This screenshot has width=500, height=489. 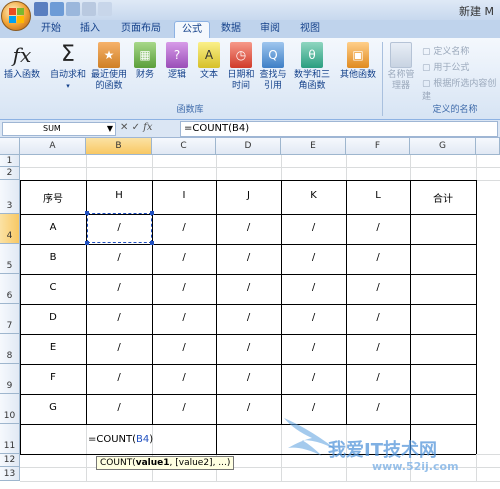 I want to click on row-header-13: 13, so click(x=10, y=474).